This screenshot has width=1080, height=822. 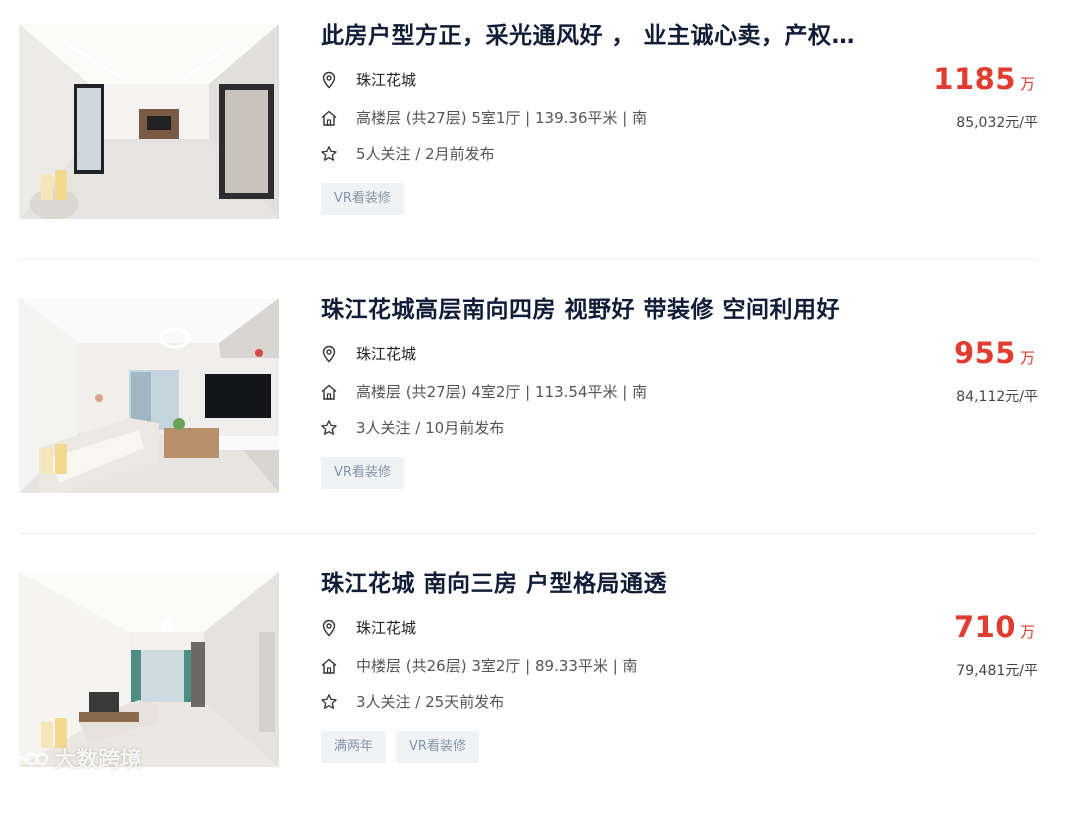 What do you see at coordinates (98, 760) in the screenshot?
I see `watermark-text: 大数跨境` at bounding box center [98, 760].